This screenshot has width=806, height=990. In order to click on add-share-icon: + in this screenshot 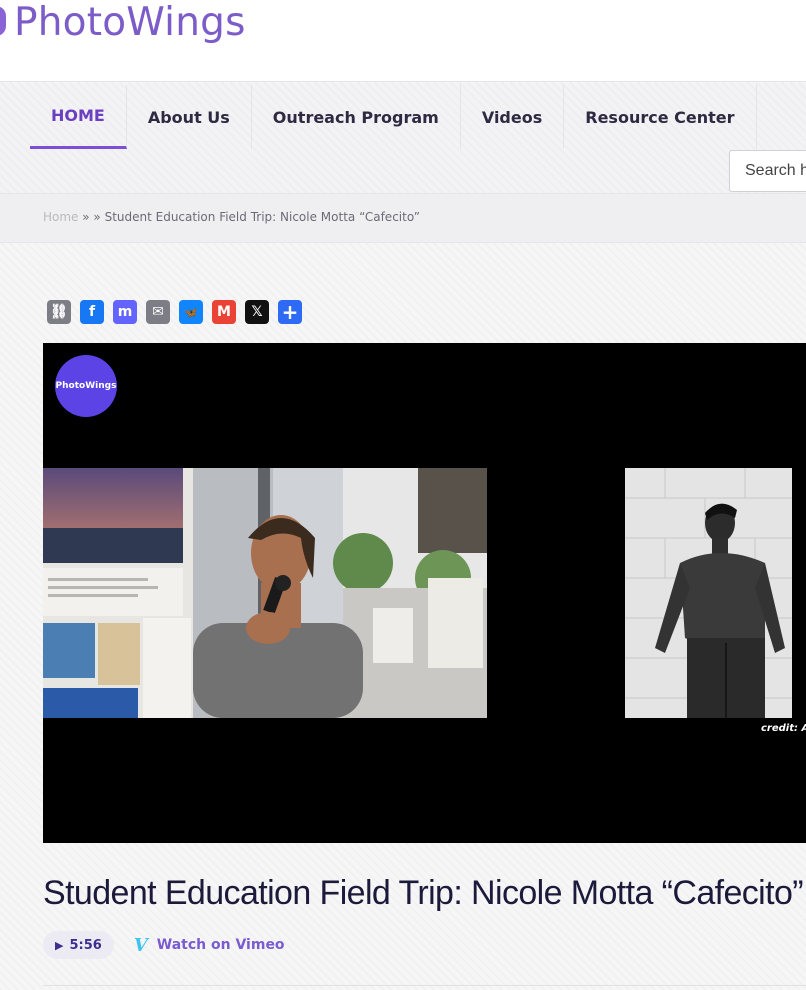, I will do `click(290, 312)`.